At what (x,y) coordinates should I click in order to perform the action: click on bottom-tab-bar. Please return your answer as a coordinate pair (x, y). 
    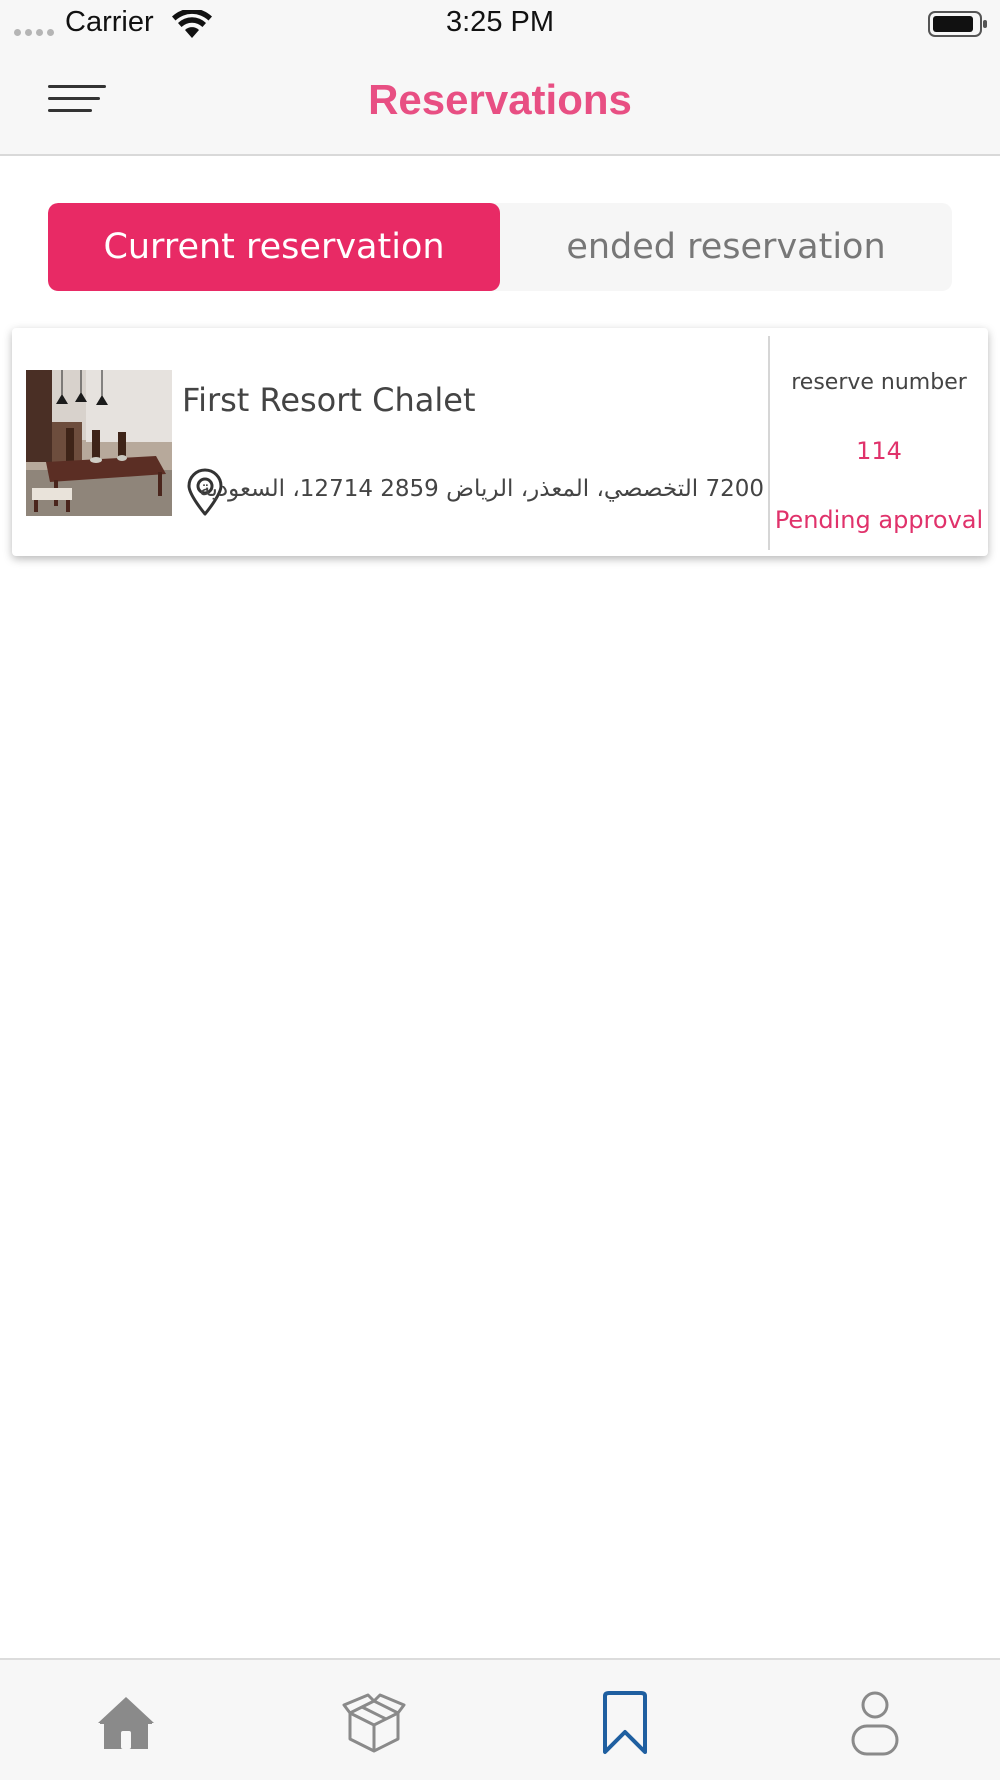
    Looking at the image, I should click on (500, 1719).